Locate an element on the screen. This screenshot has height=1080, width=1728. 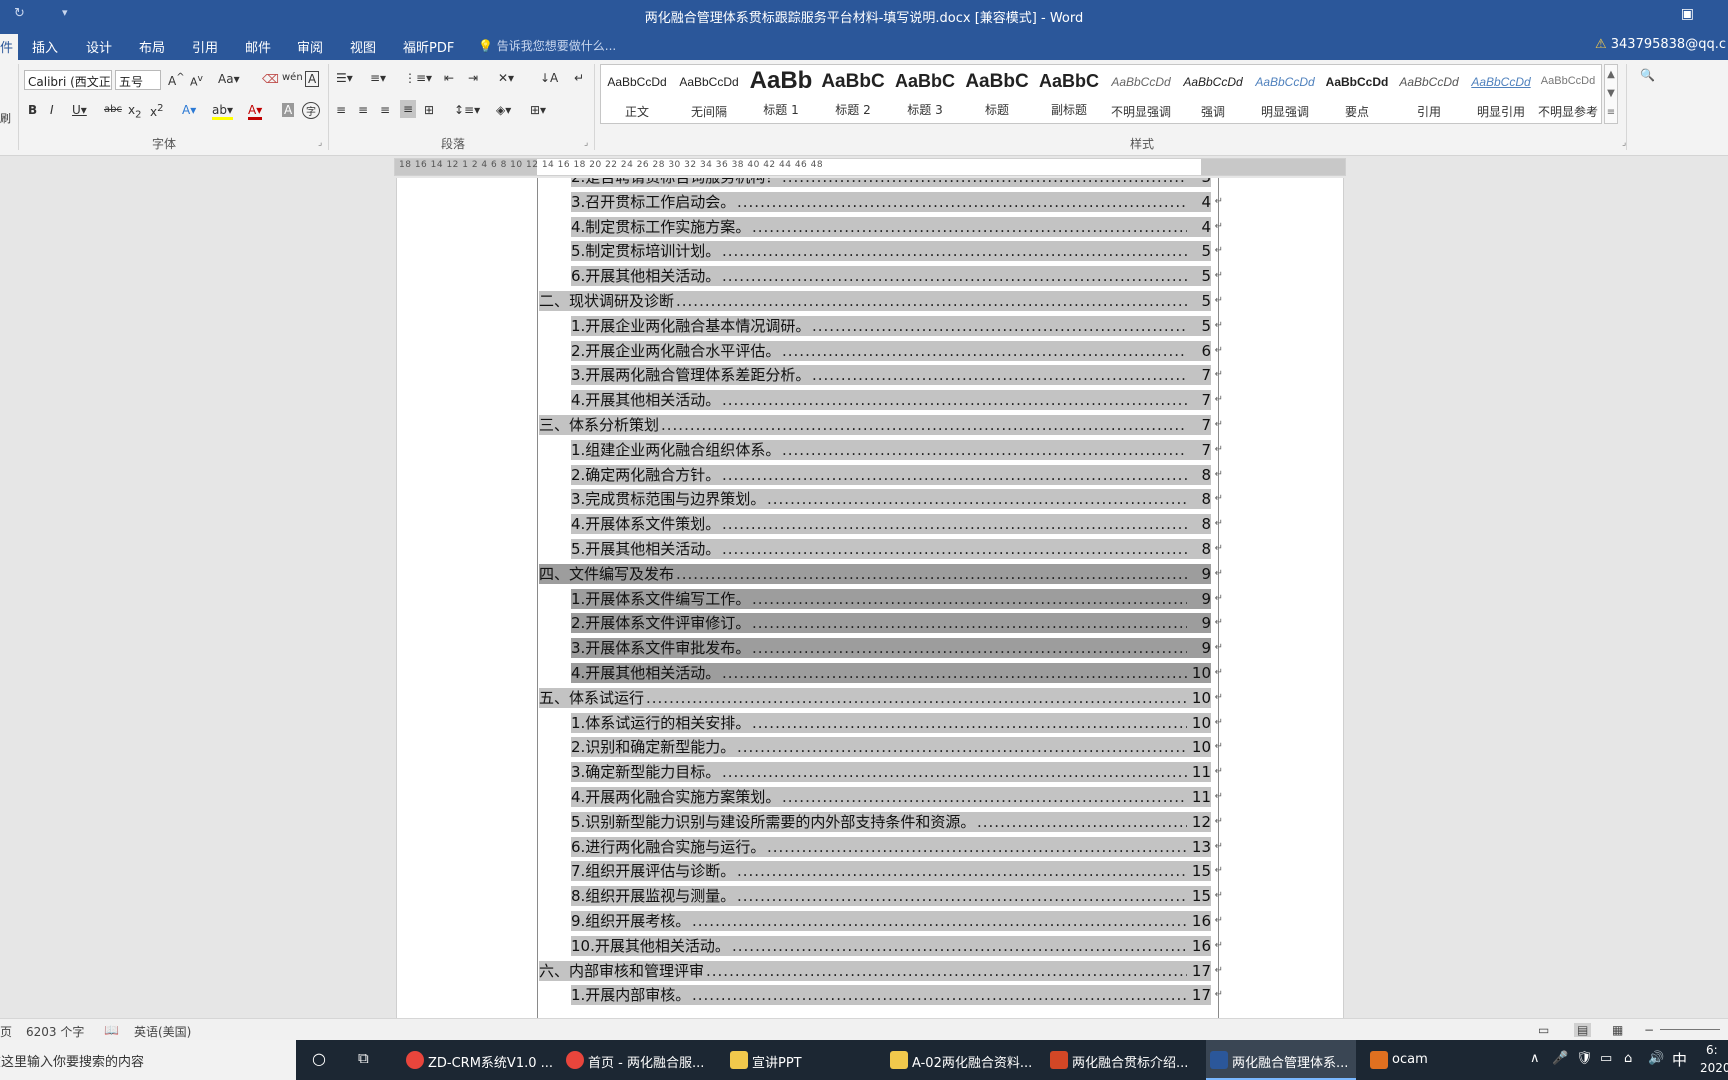
battery-icon: ▭ is located at coordinates (1606, 1058).